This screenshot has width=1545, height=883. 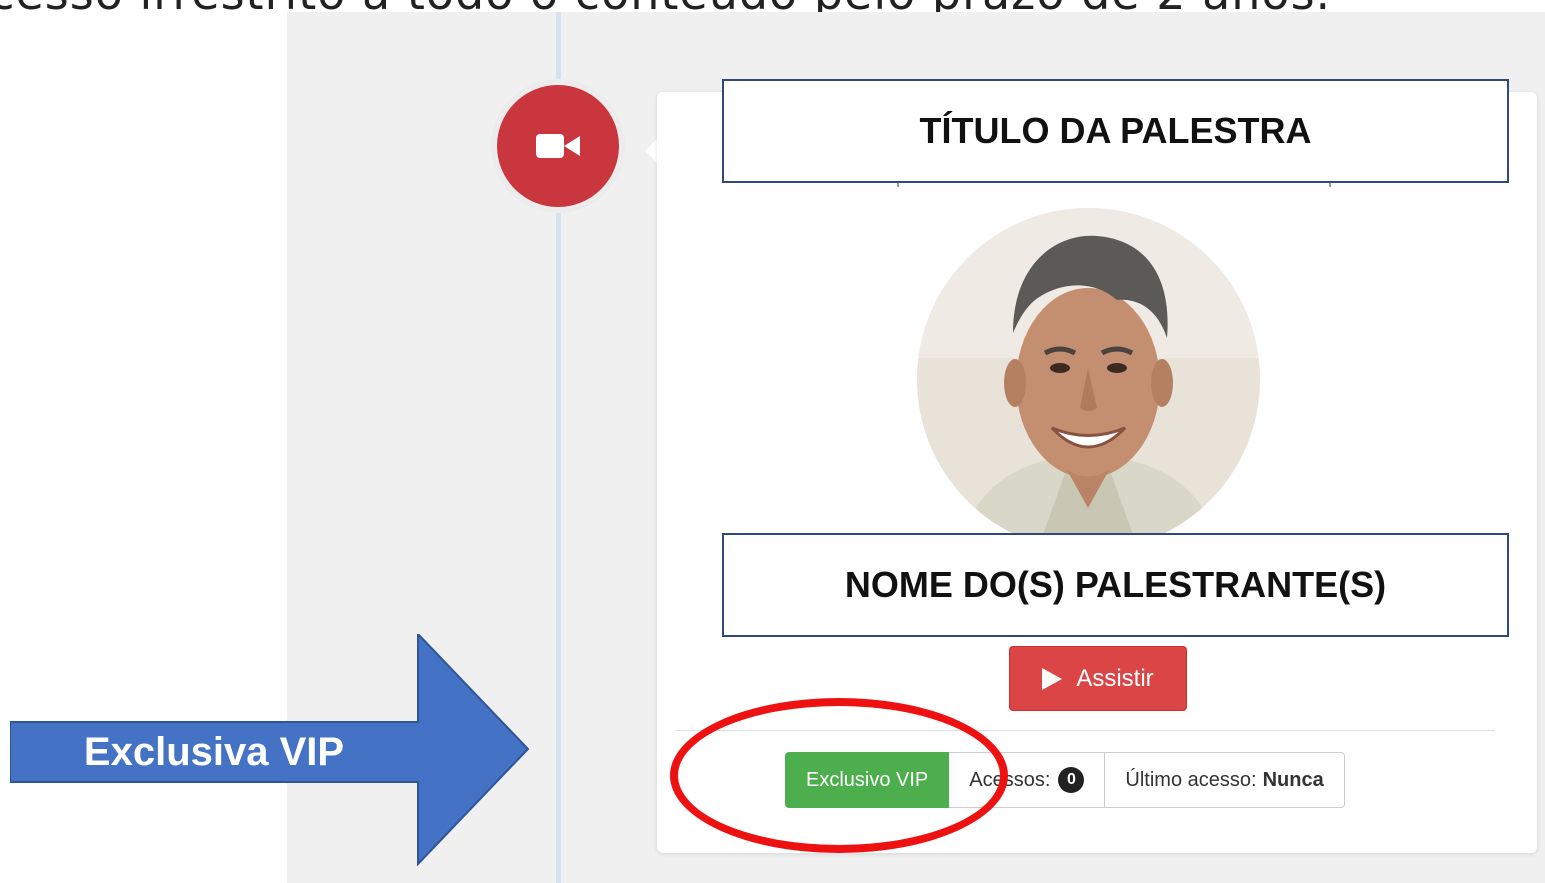 I want to click on card-divider, so click(x=1086, y=730).